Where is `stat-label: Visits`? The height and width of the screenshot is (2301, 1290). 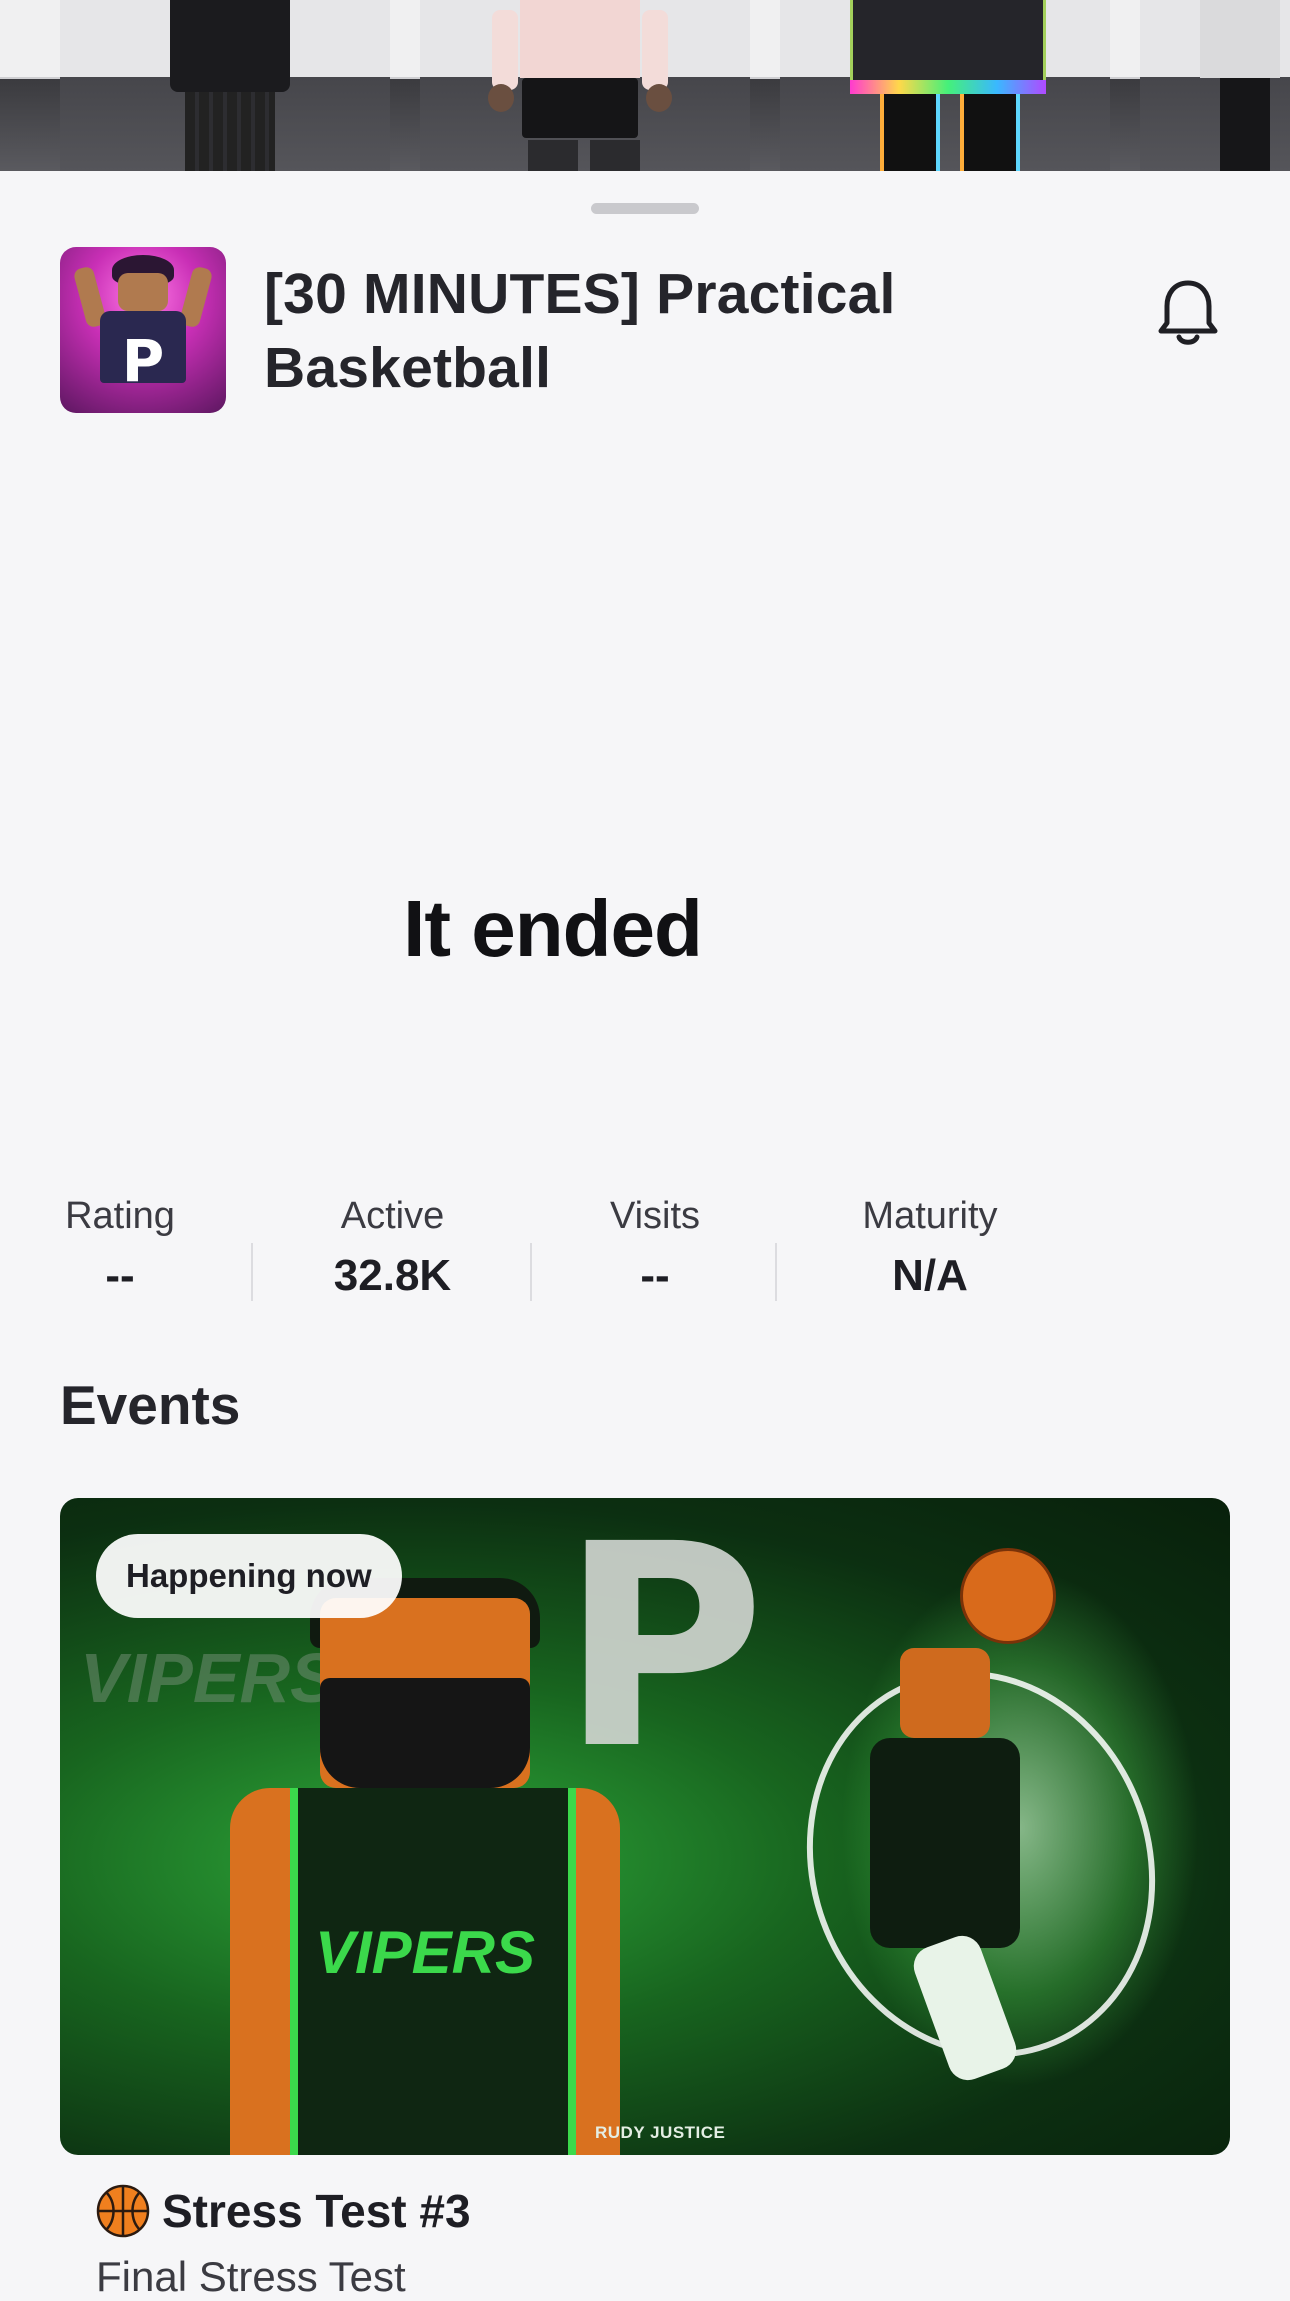
stat-label: Visits is located at coordinates (655, 1216).